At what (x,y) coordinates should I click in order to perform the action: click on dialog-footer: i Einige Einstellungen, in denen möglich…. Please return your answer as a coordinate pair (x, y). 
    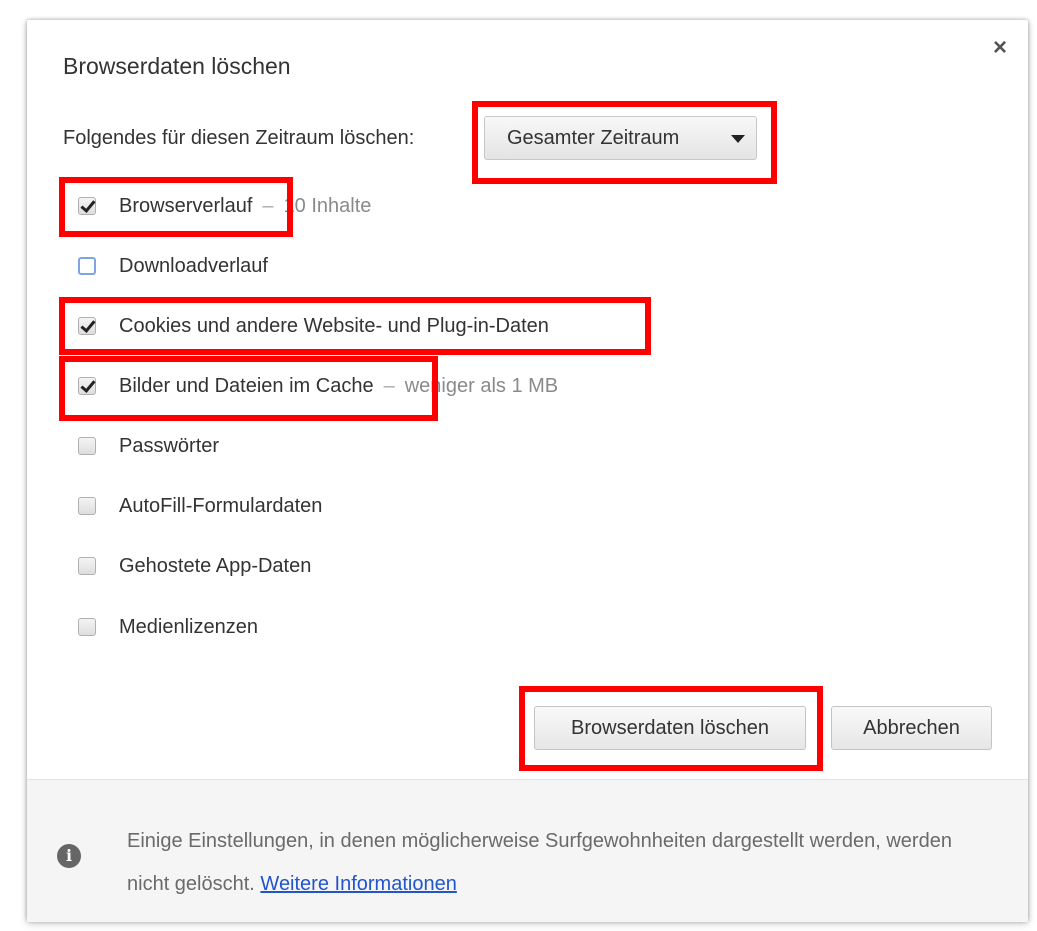
    Looking at the image, I should click on (527, 850).